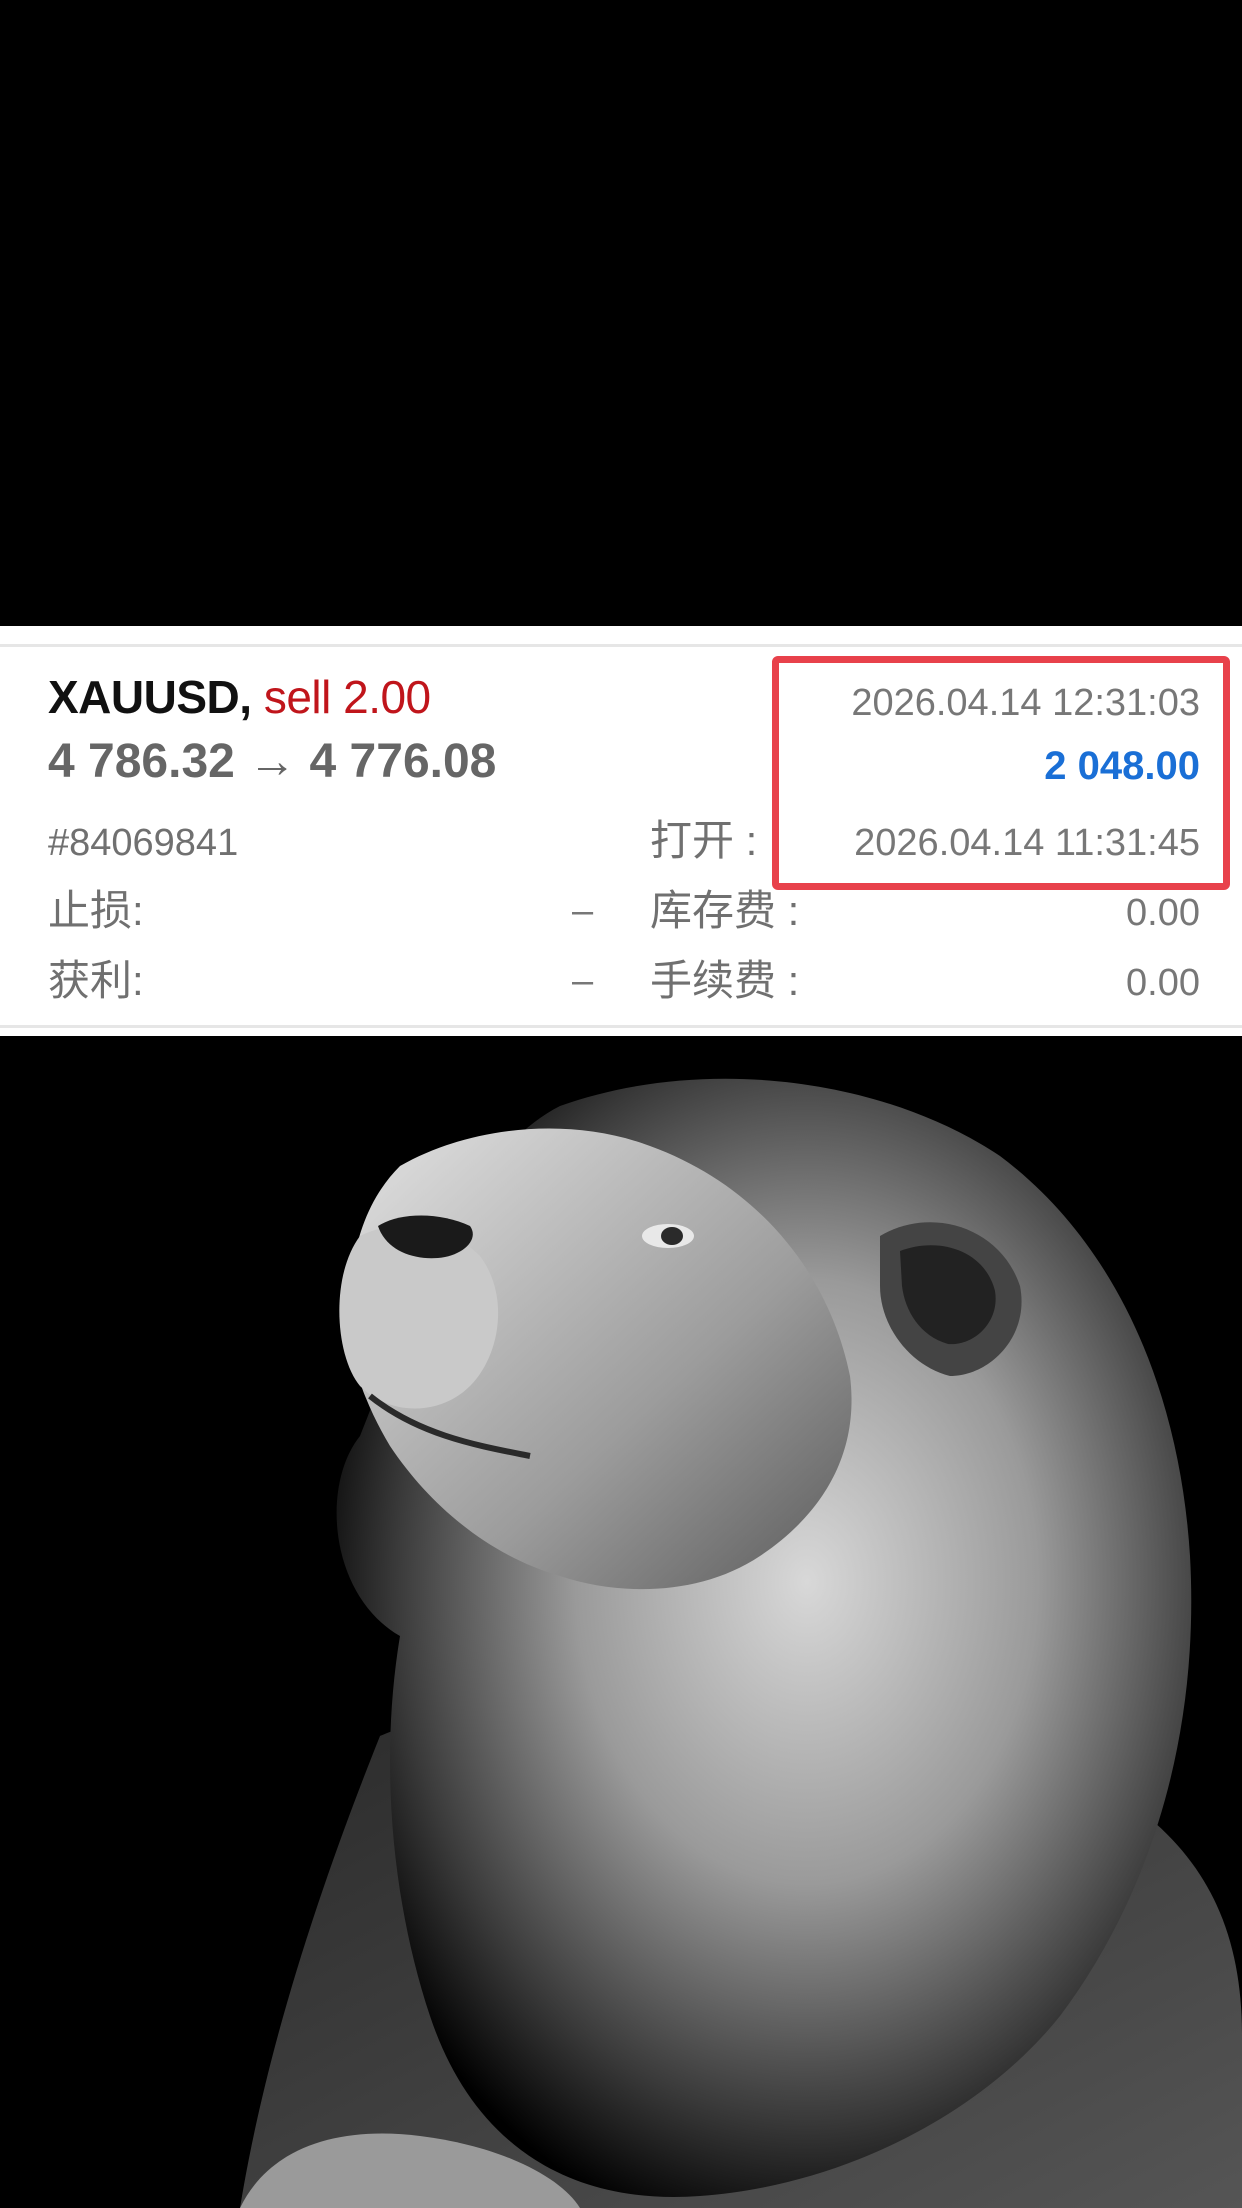  What do you see at coordinates (347, 697) in the screenshot?
I see `trade-side-label: sell 2.00` at bounding box center [347, 697].